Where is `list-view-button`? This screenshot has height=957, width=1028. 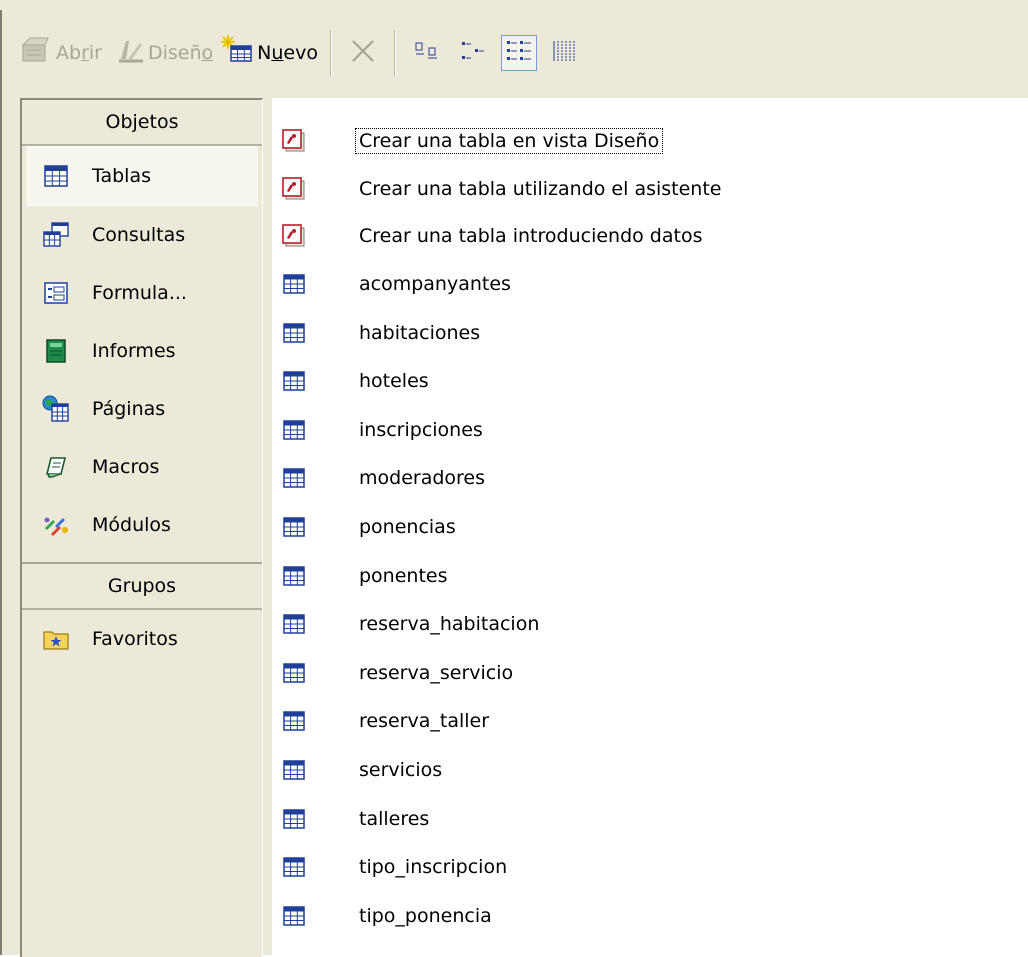 list-view-button is located at coordinates (518, 52).